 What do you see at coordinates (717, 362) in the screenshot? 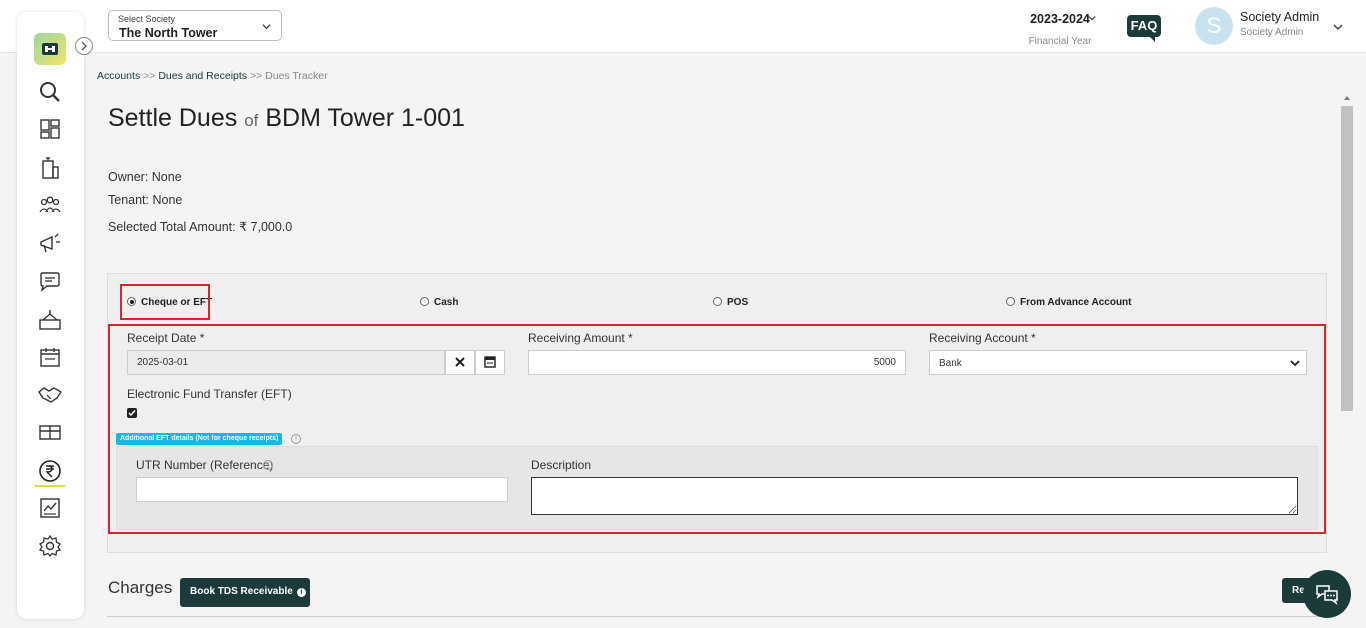
I see `receiving-amount-input` at bounding box center [717, 362].